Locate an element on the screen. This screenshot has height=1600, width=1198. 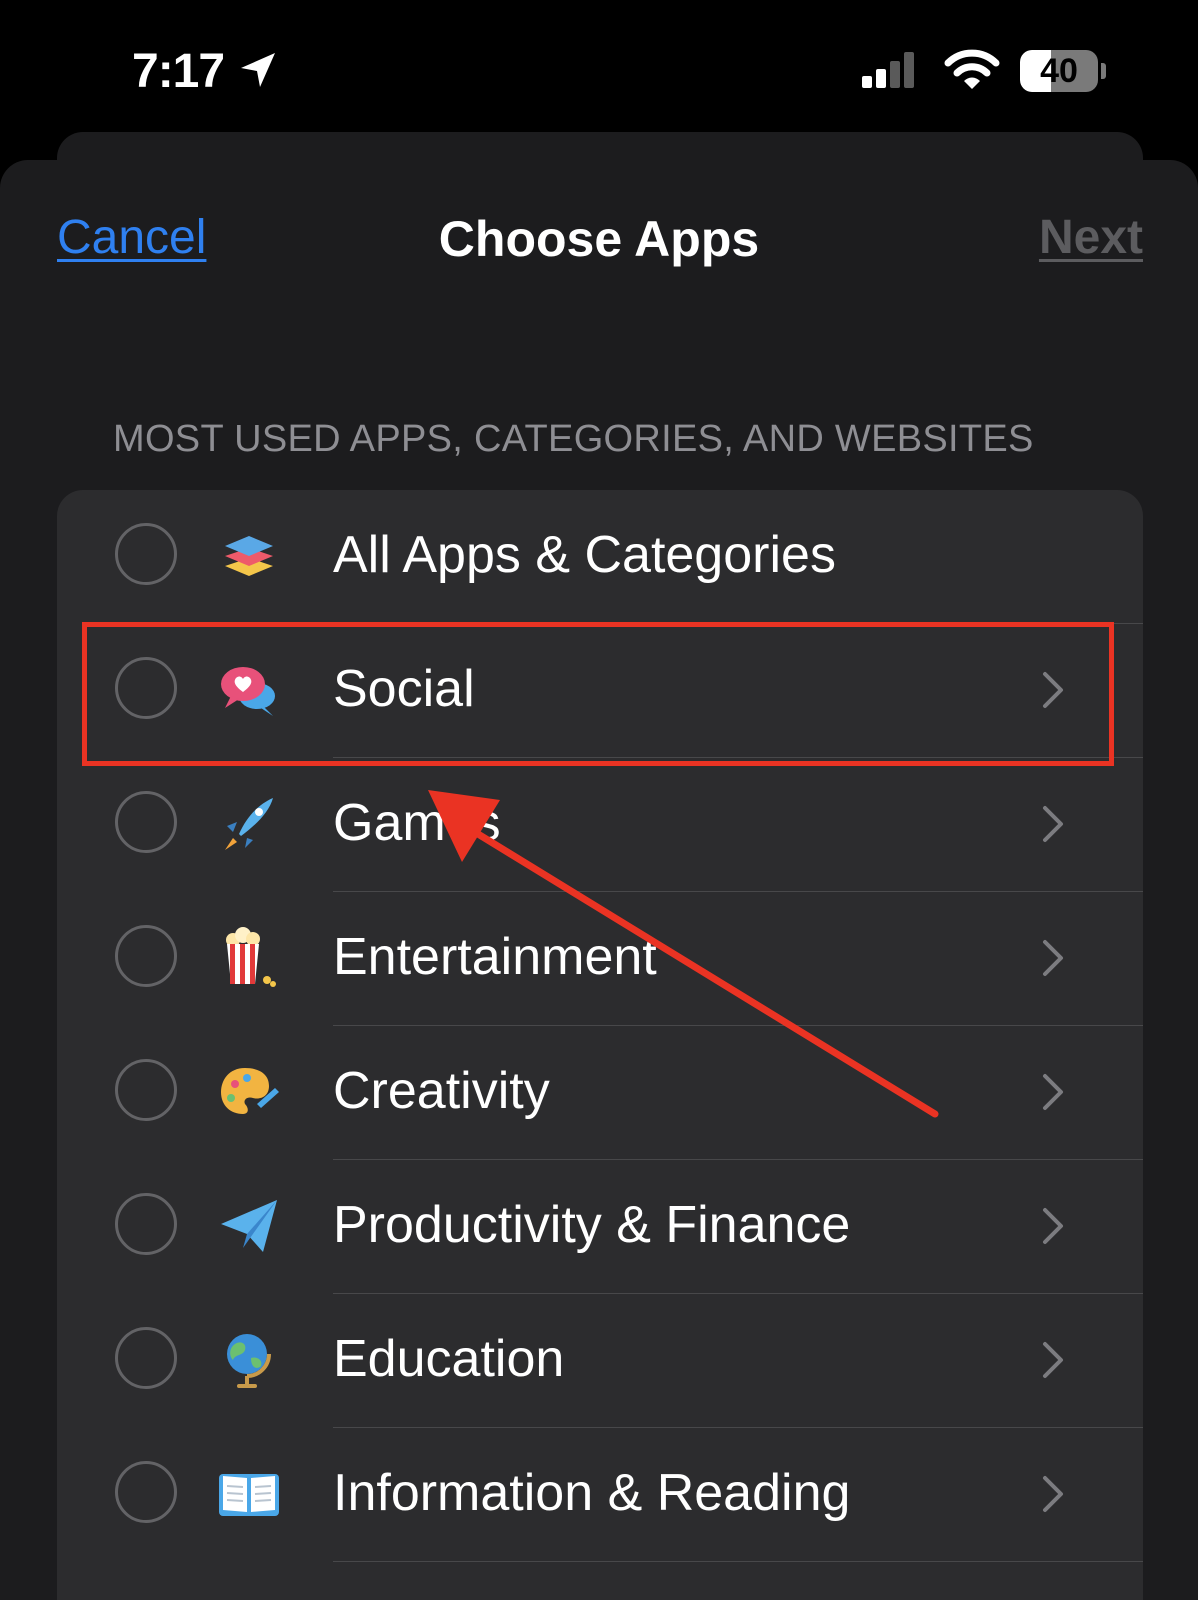
annotation-highlight-box is located at coordinates (598, 694).